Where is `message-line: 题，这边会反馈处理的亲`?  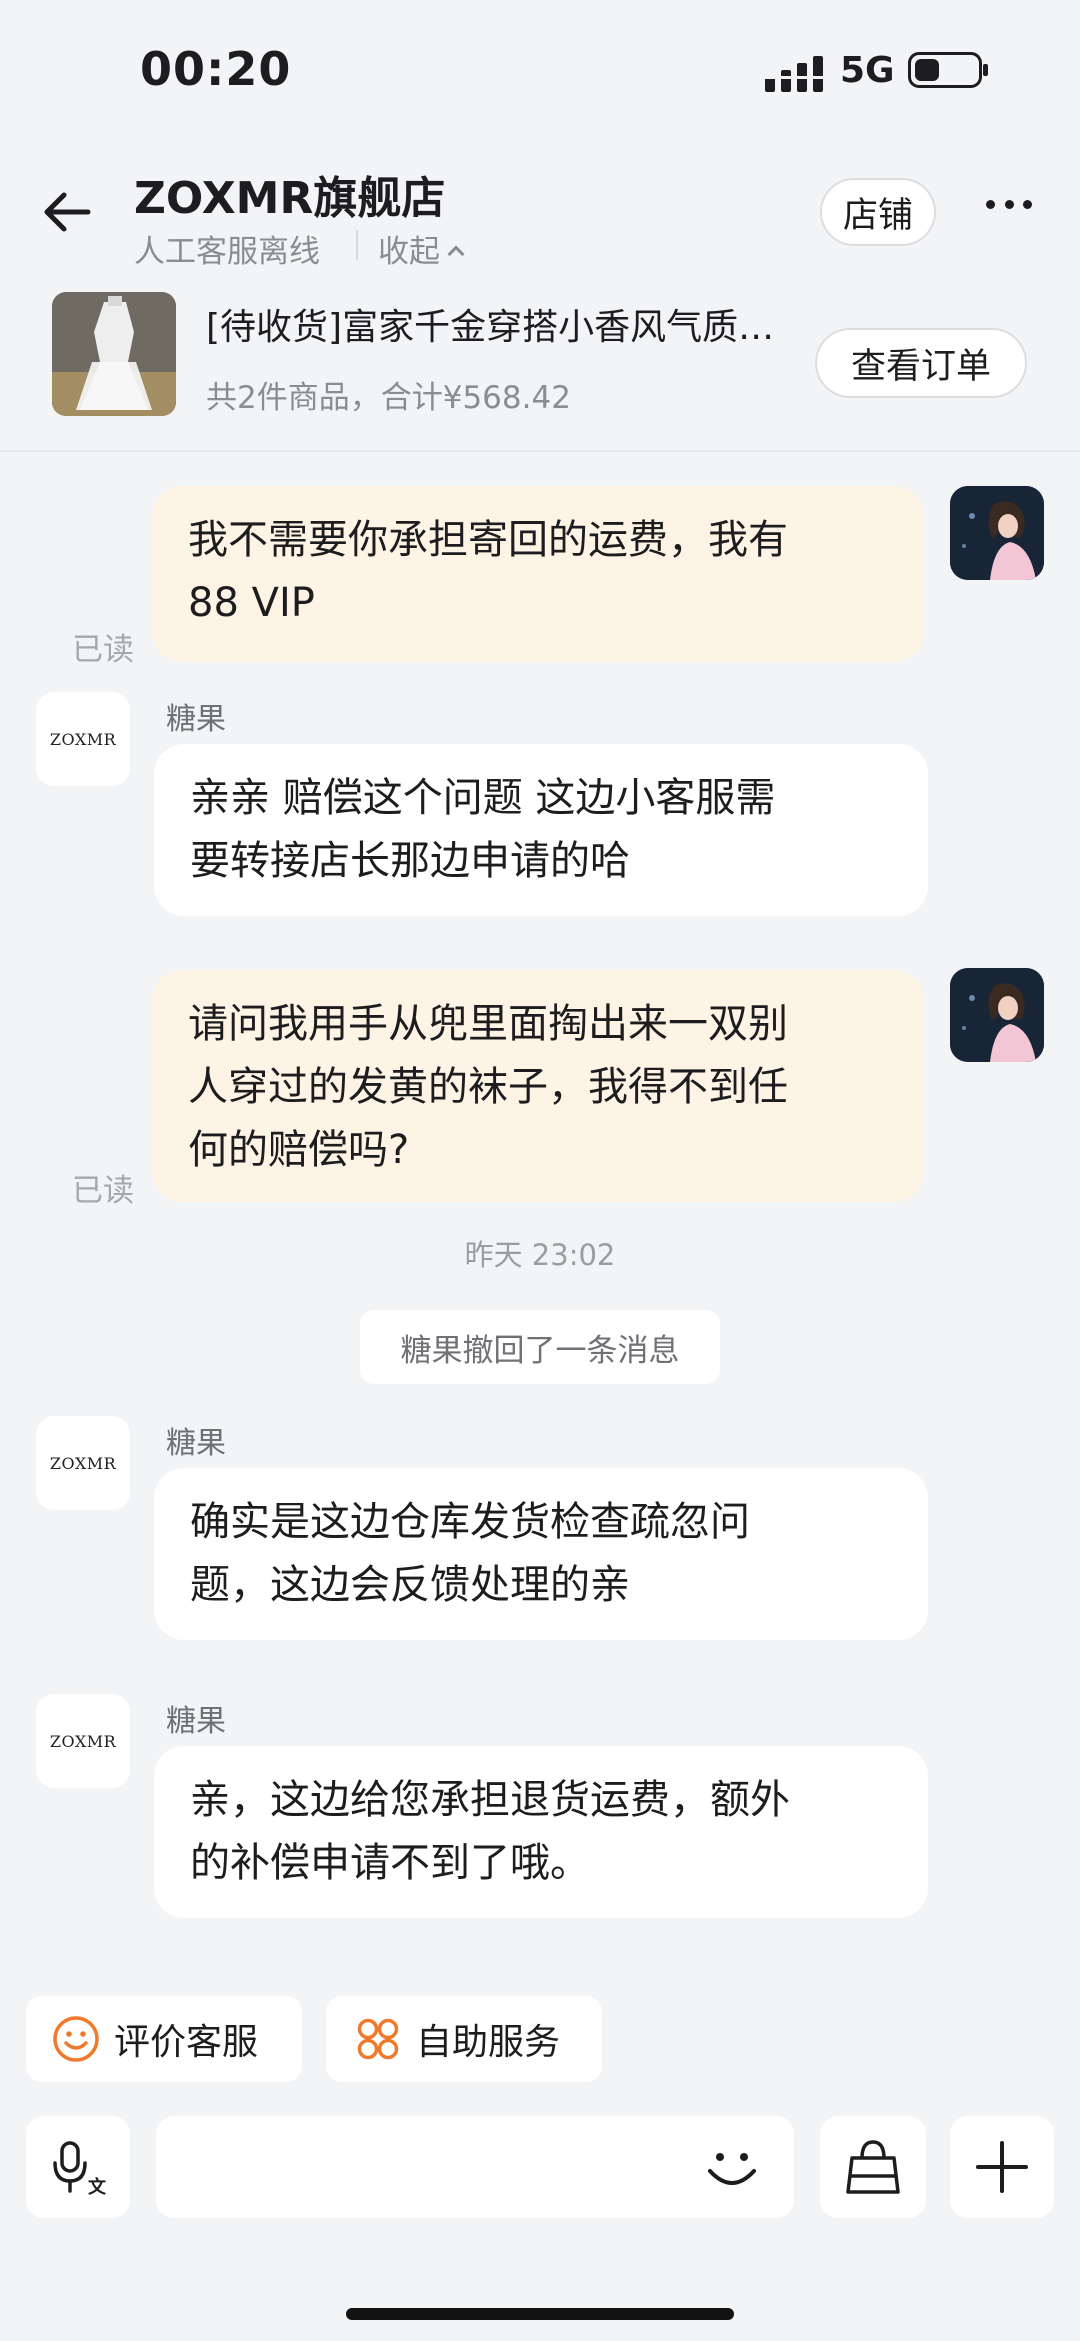
message-line: 题，这边会反馈处理的亲 is located at coordinates (410, 1585).